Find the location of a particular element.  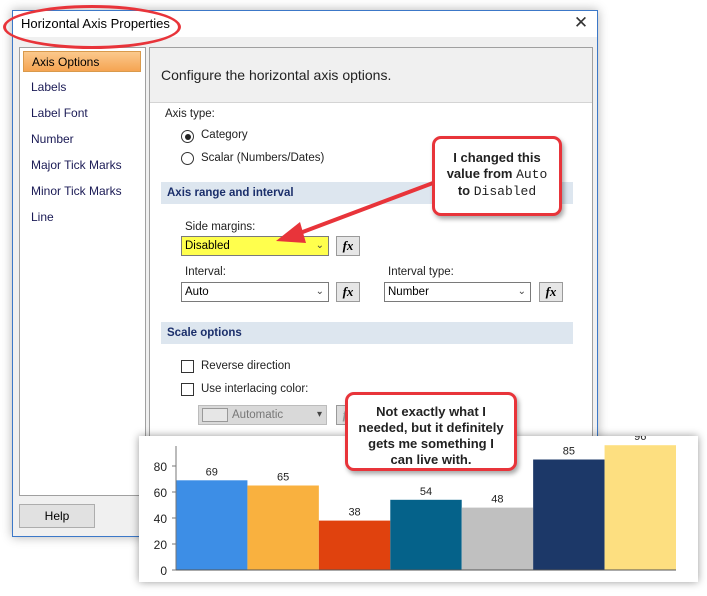

data-label: 54 is located at coordinates (426, 492).